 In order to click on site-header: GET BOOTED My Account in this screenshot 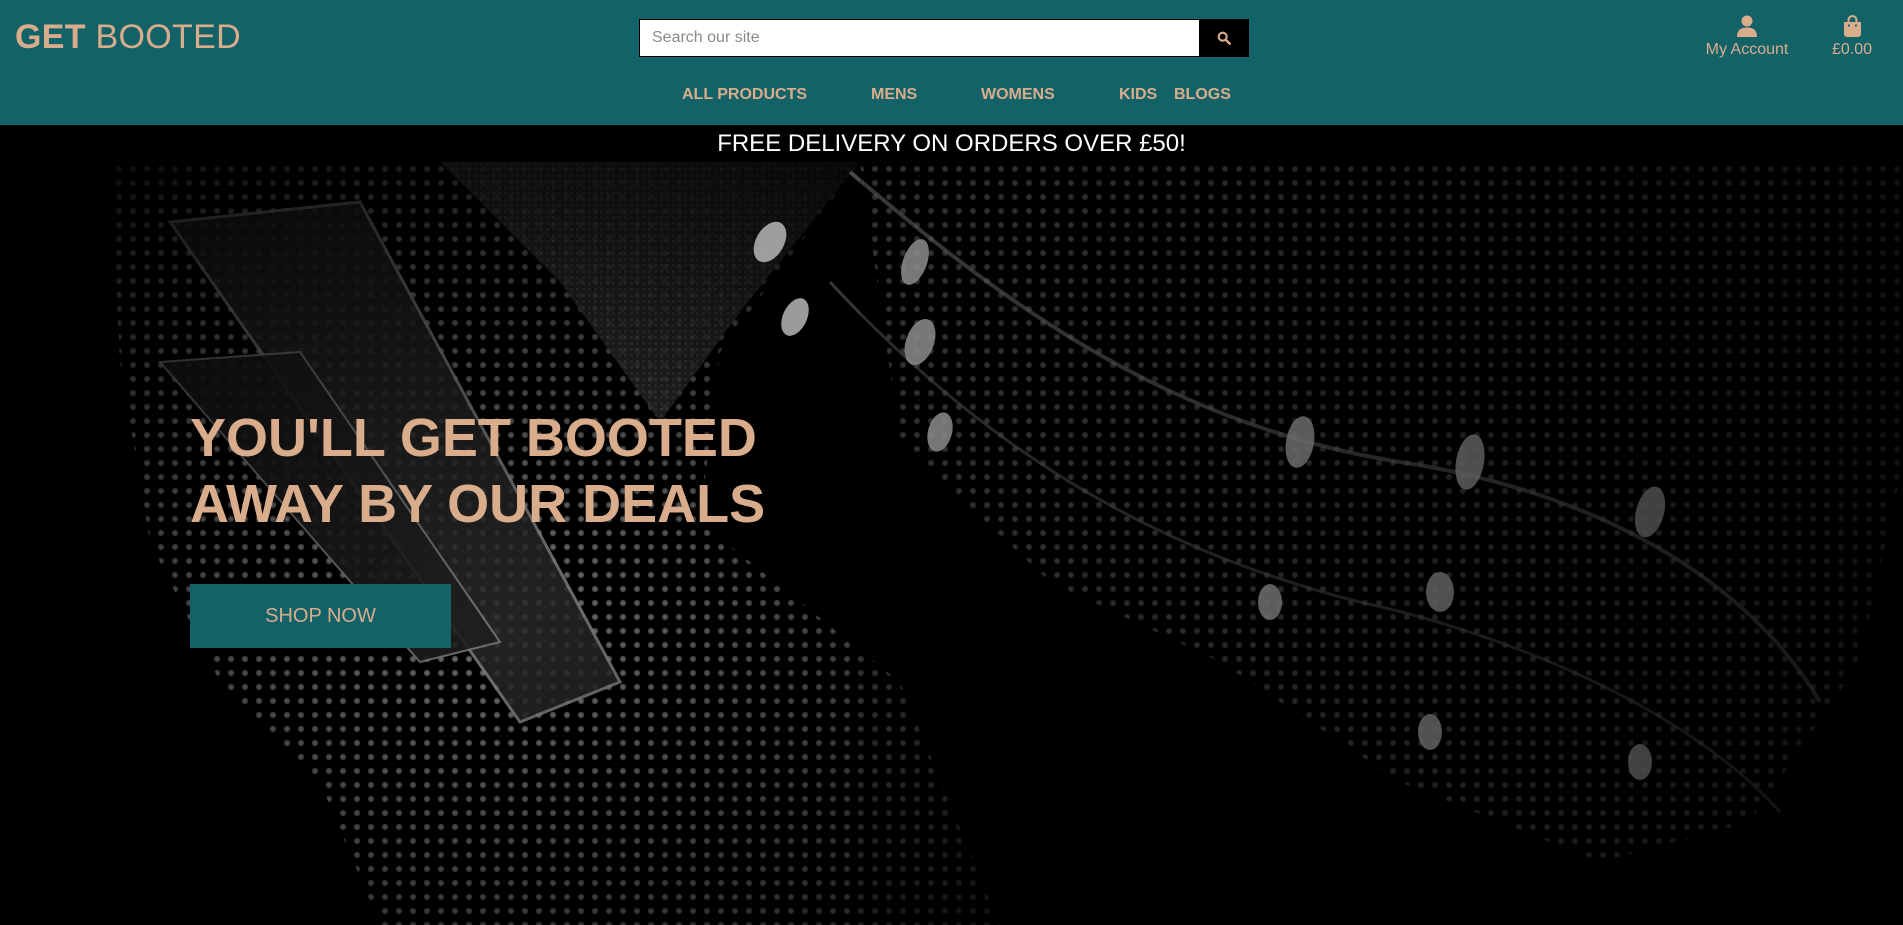, I will do `click(951, 62)`.